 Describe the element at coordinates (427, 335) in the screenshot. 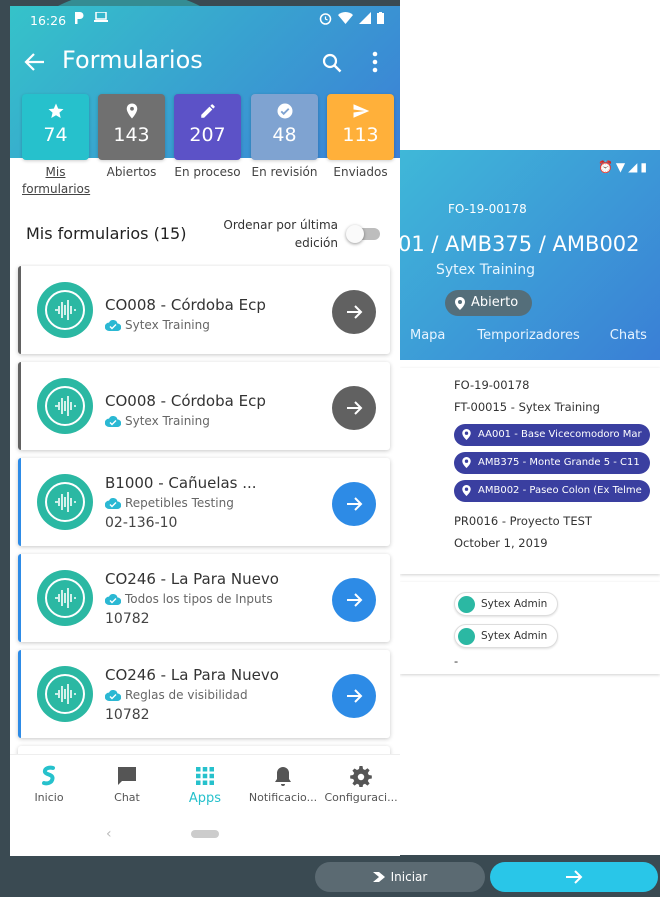

I see `tab-mapa: Mapa` at that location.